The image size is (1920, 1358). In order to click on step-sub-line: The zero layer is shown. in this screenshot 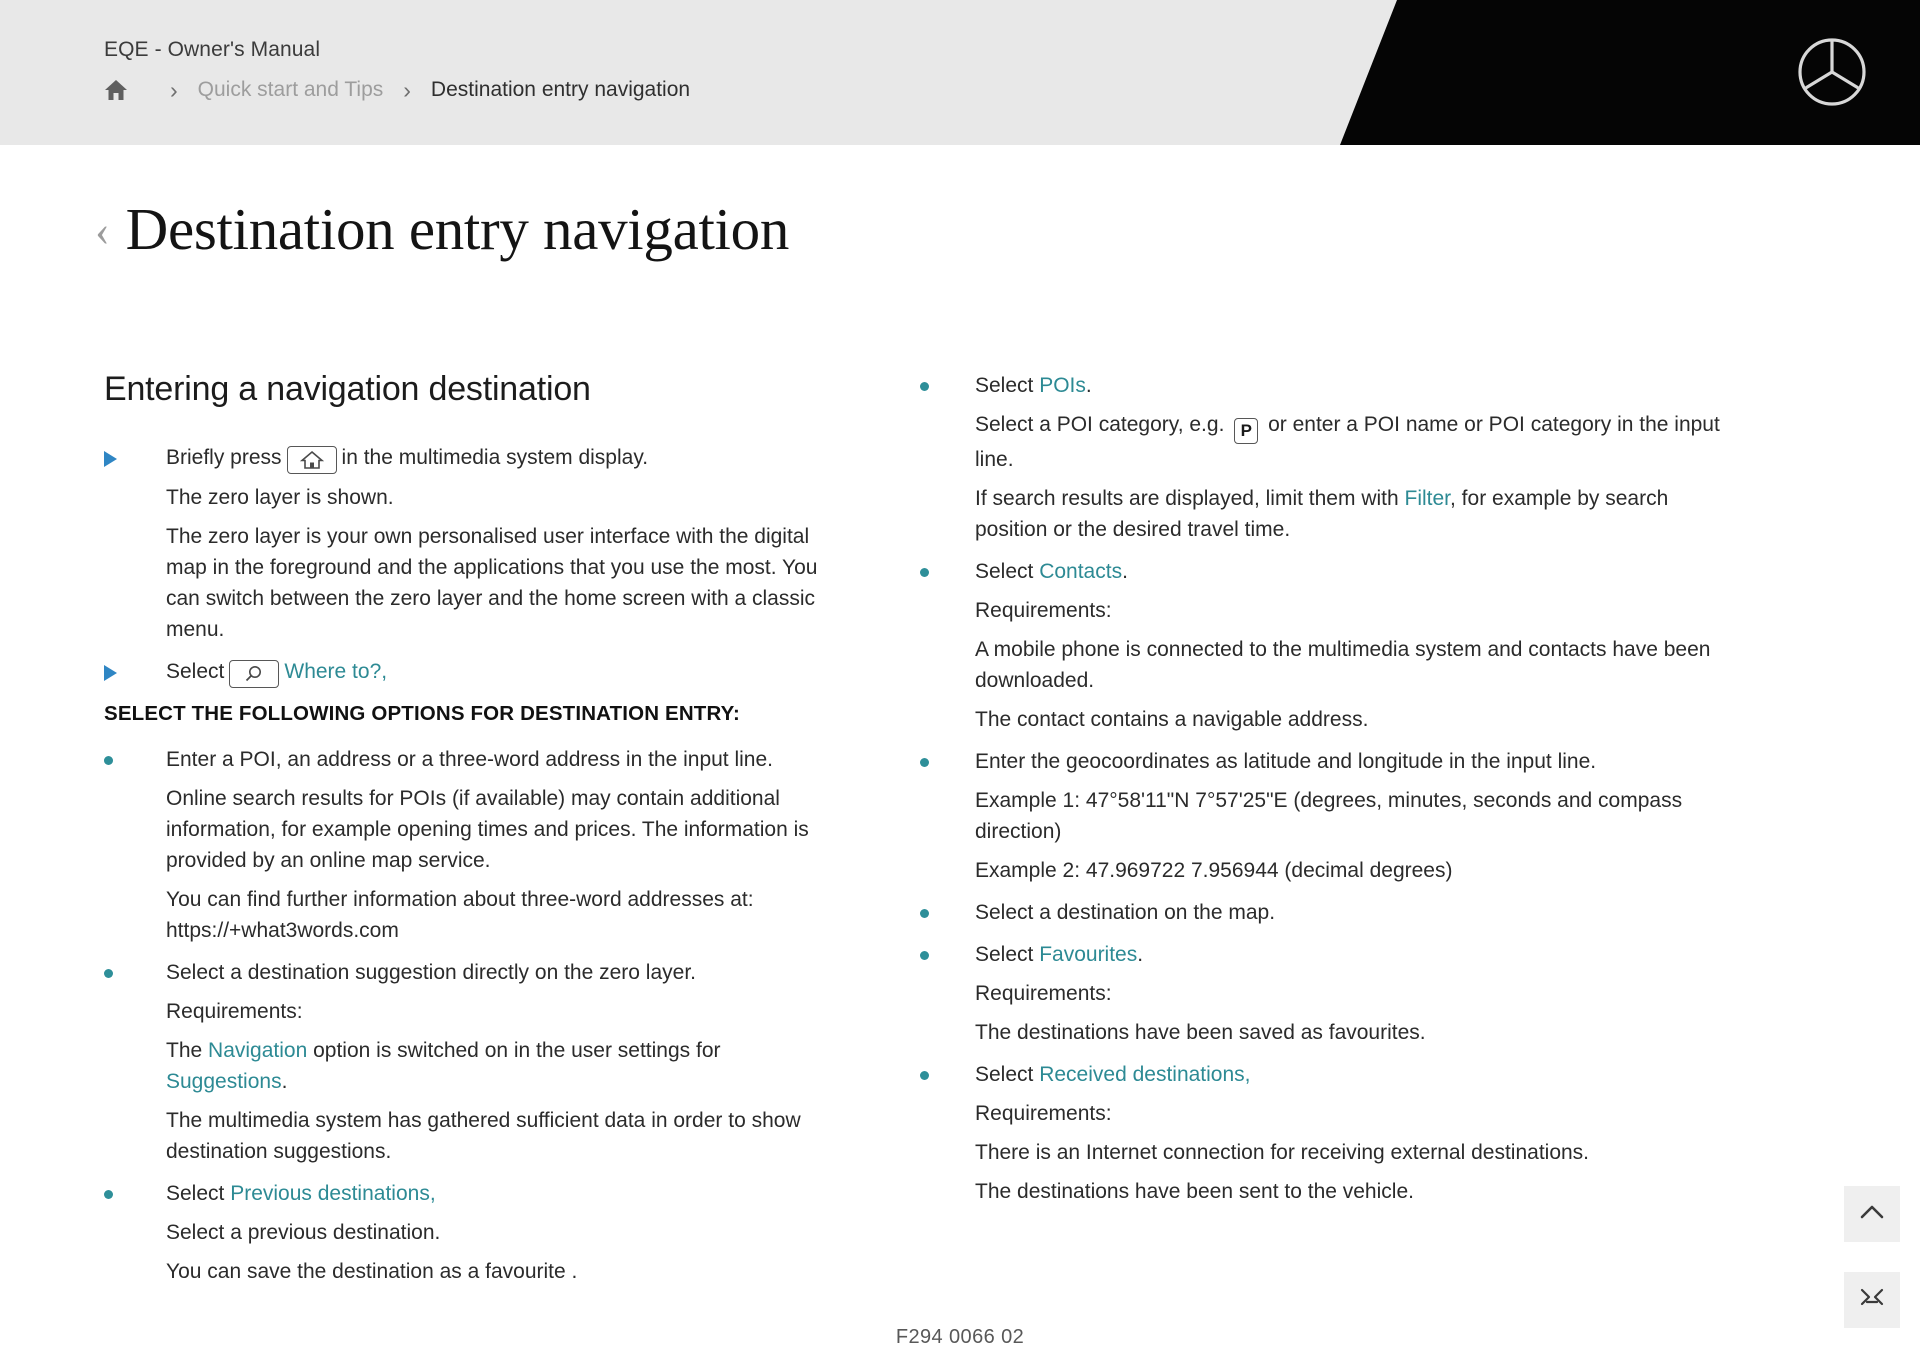, I will do `click(280, 497)`.